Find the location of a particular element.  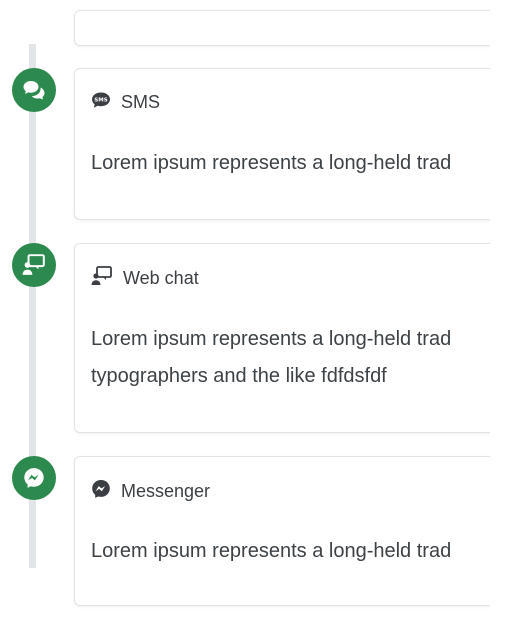

card-header: SMS SMS is located at coordinates (125, 102).